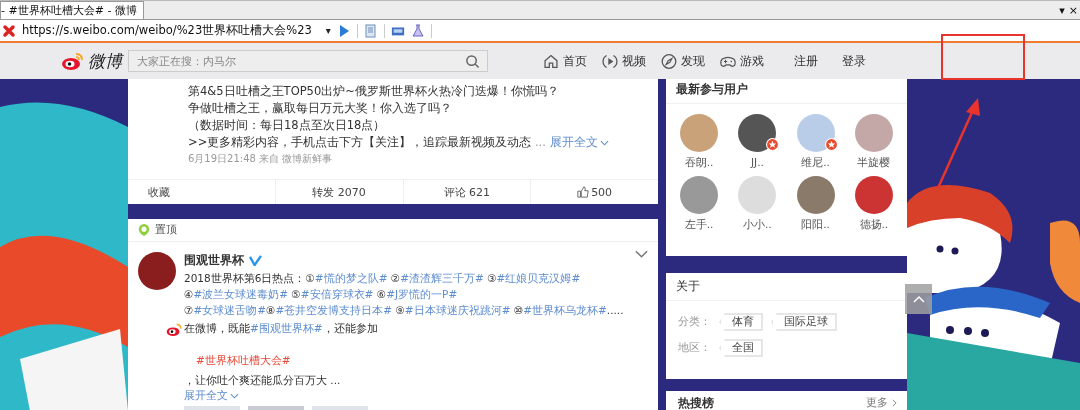  What do you see at coordinates (261, 159) in the screenshot?
I see `post-meta: 6月19日21:48 来自 微博新鲜事` at bounding box center [261, 159].